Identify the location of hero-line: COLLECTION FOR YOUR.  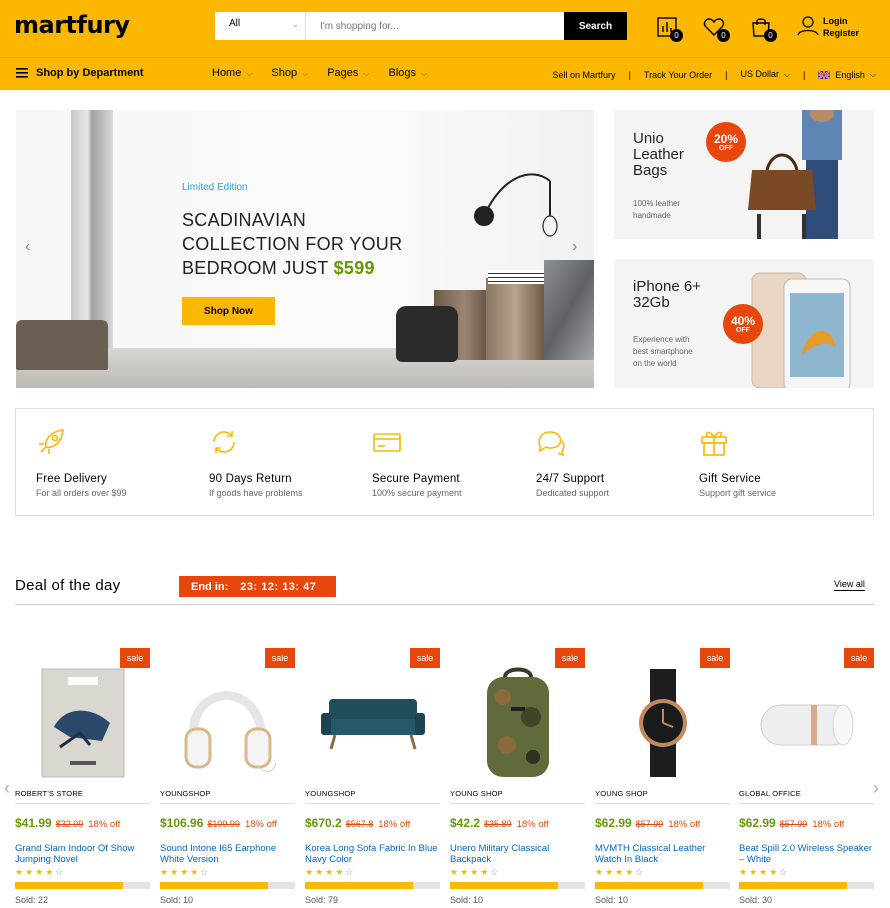
(292, 244).